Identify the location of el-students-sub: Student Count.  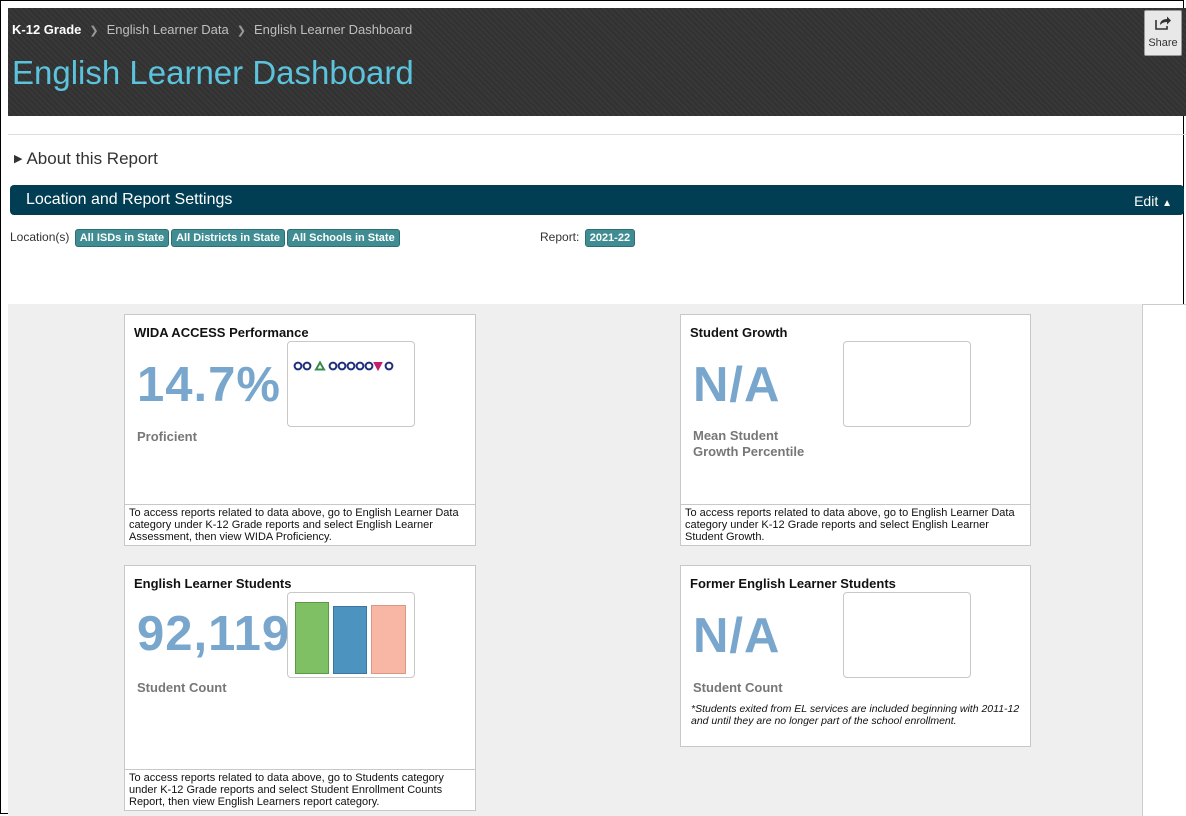
(182, 687).